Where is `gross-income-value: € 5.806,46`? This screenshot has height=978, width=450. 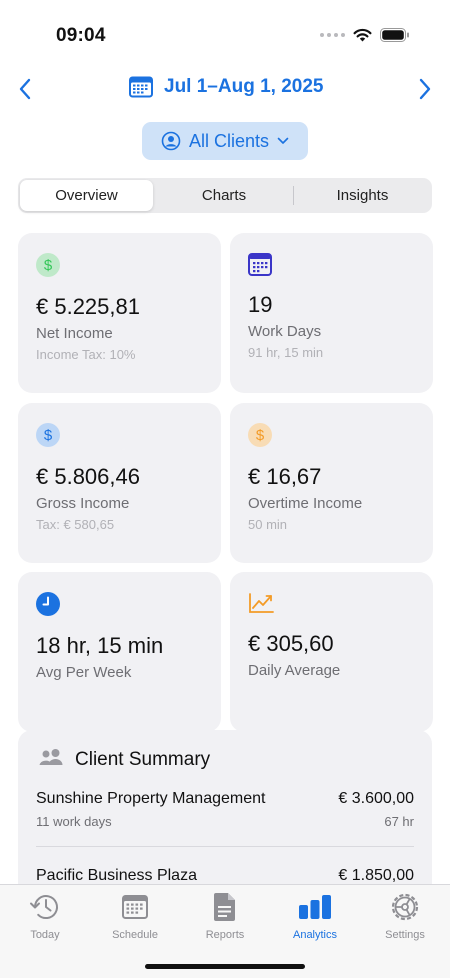 gross-income-value: € 5.806,46 is located at coordinates (88, 476).